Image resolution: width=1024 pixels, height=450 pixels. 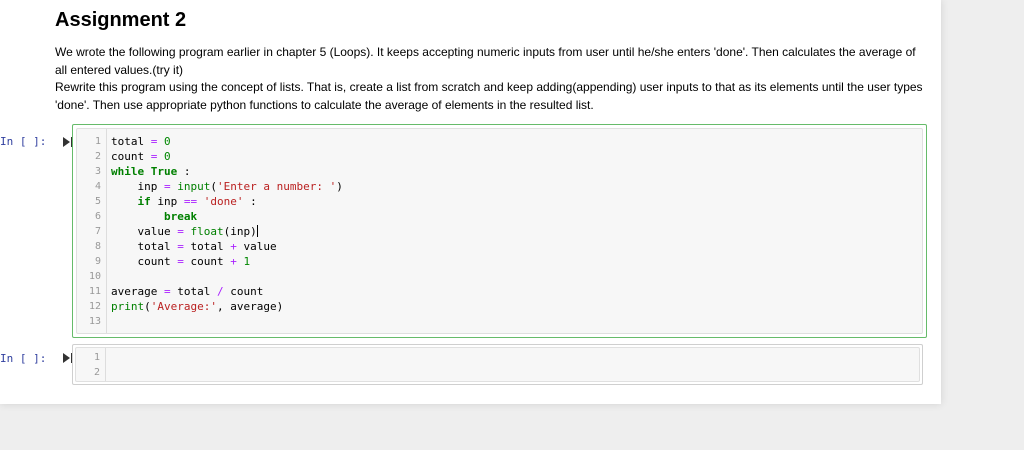 What do you see at coordinates (207, 231) in the screenshot?
I see `code-token: float` at bounding box center [207, 231].